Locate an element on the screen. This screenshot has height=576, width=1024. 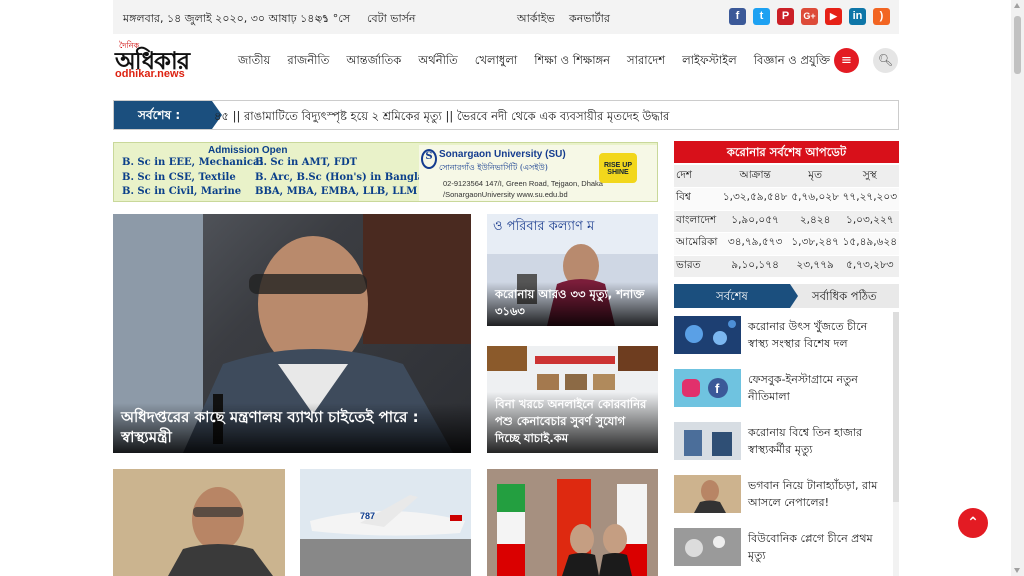
nav-item-education: শিক্ষা ও শিক্ষাঙ্গন is located at coordinates (572, 61).